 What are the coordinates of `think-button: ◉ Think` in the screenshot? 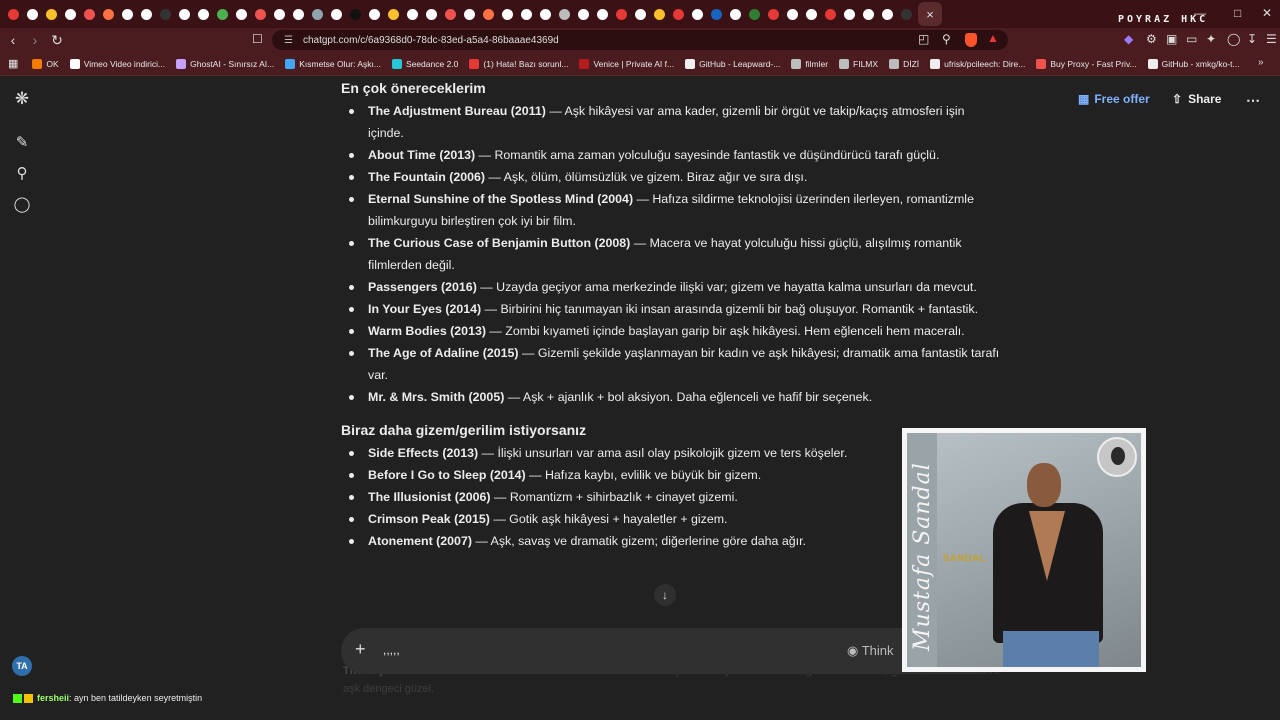 It's located at (870, 651).